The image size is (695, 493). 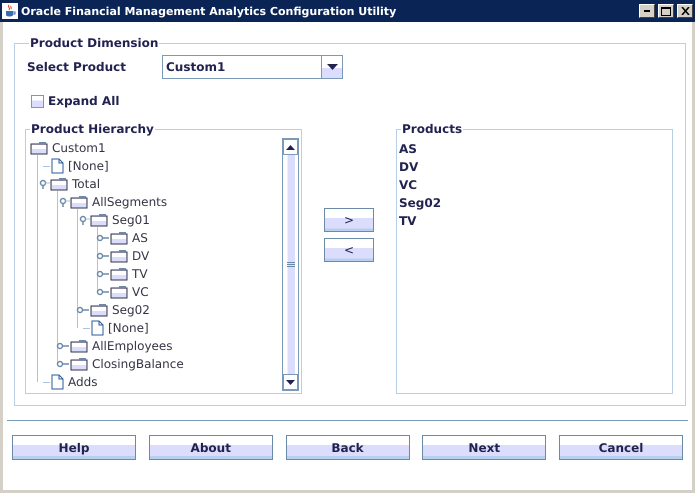 I want to click on footer-button: About, so click(x=210, y=447).